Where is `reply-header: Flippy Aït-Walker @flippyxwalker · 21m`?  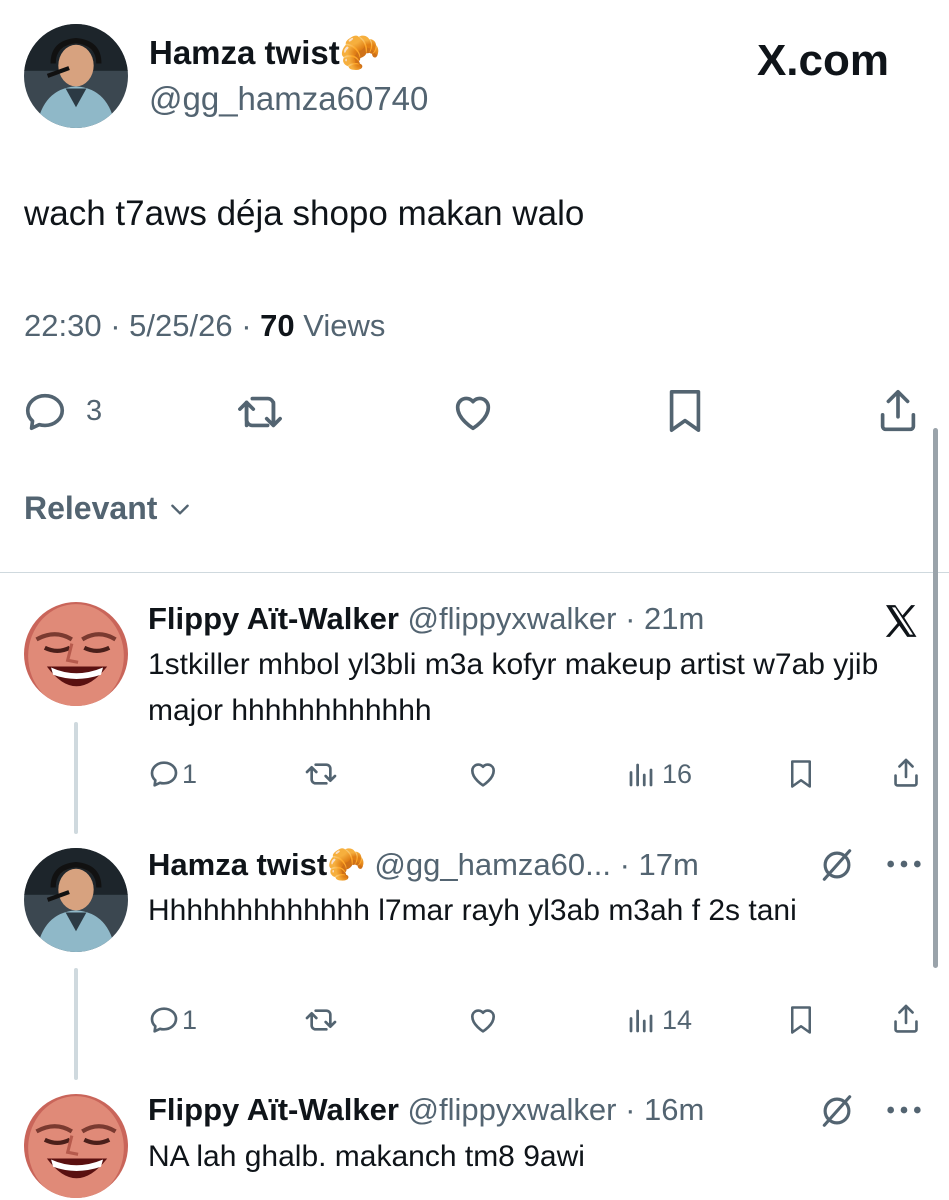
reply-header: Flippy Aït-Walker @flippyxwalker · 21m is located at coordinates (426, 619).